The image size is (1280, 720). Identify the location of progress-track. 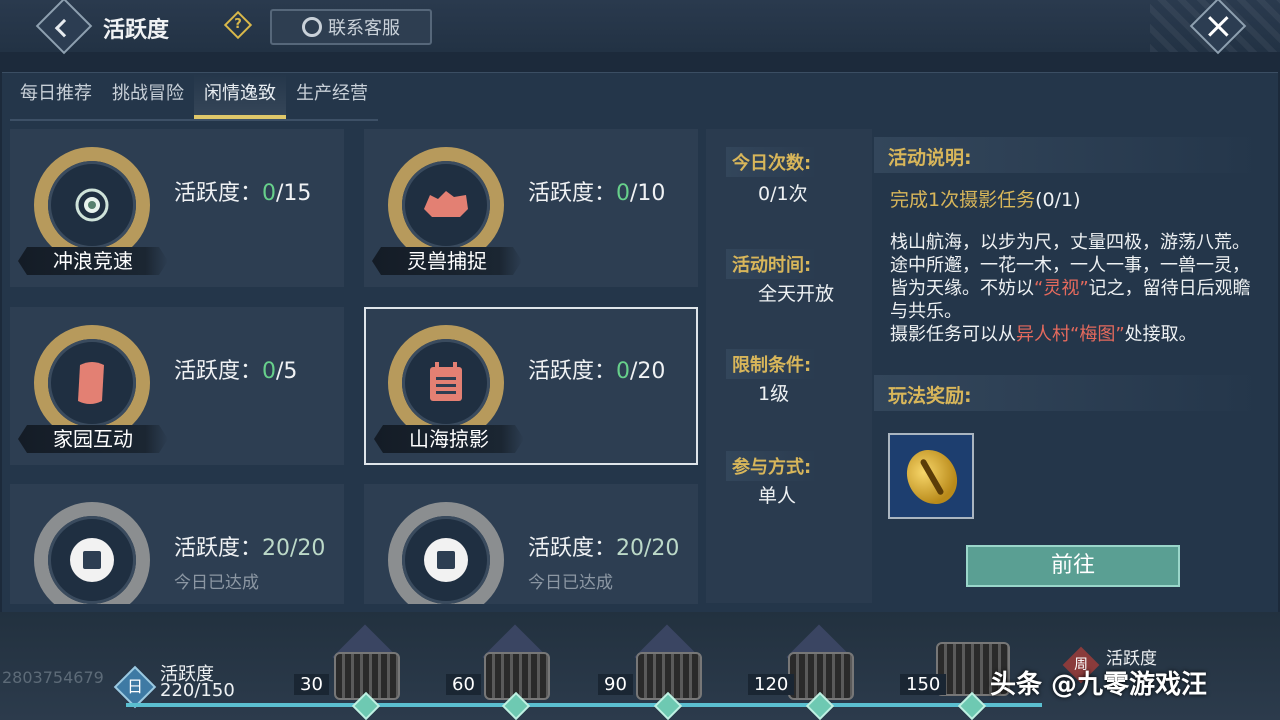
(584, 705).